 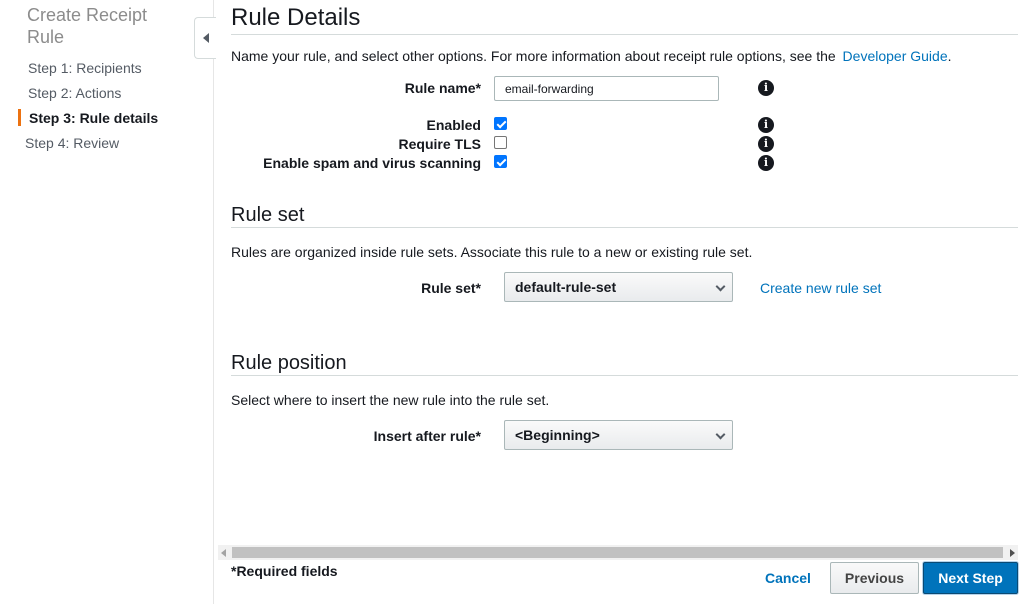 What do you see at coordinates (1012, 553) in the screenshot?
I see `scroll-right-arrow-icon` at bounding box center [1012, 553].